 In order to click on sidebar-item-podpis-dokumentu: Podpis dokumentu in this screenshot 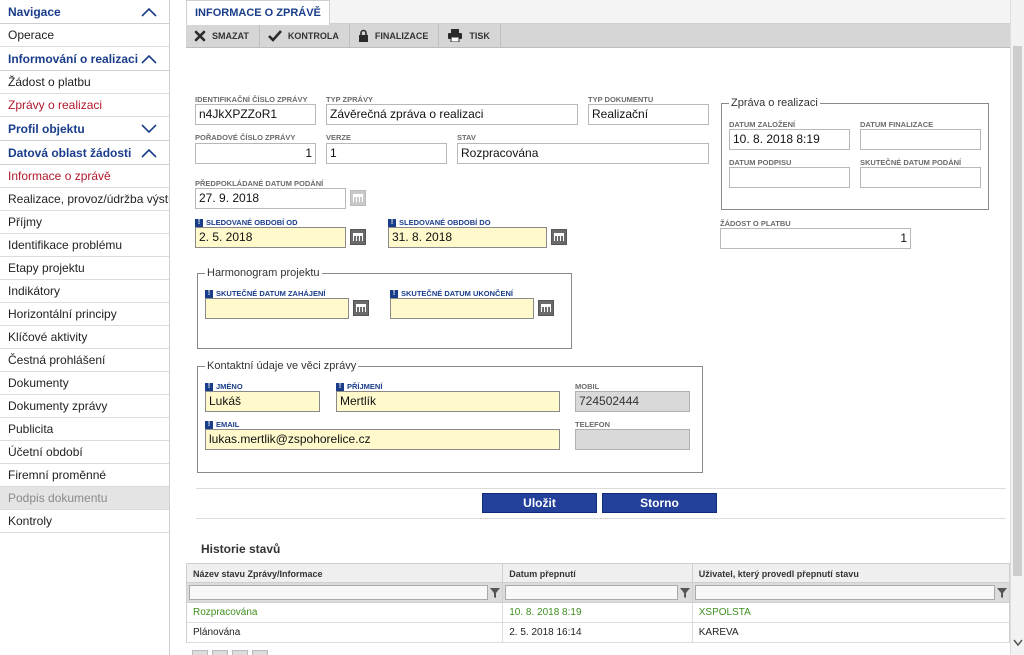, I will do `click(84, 498)`.